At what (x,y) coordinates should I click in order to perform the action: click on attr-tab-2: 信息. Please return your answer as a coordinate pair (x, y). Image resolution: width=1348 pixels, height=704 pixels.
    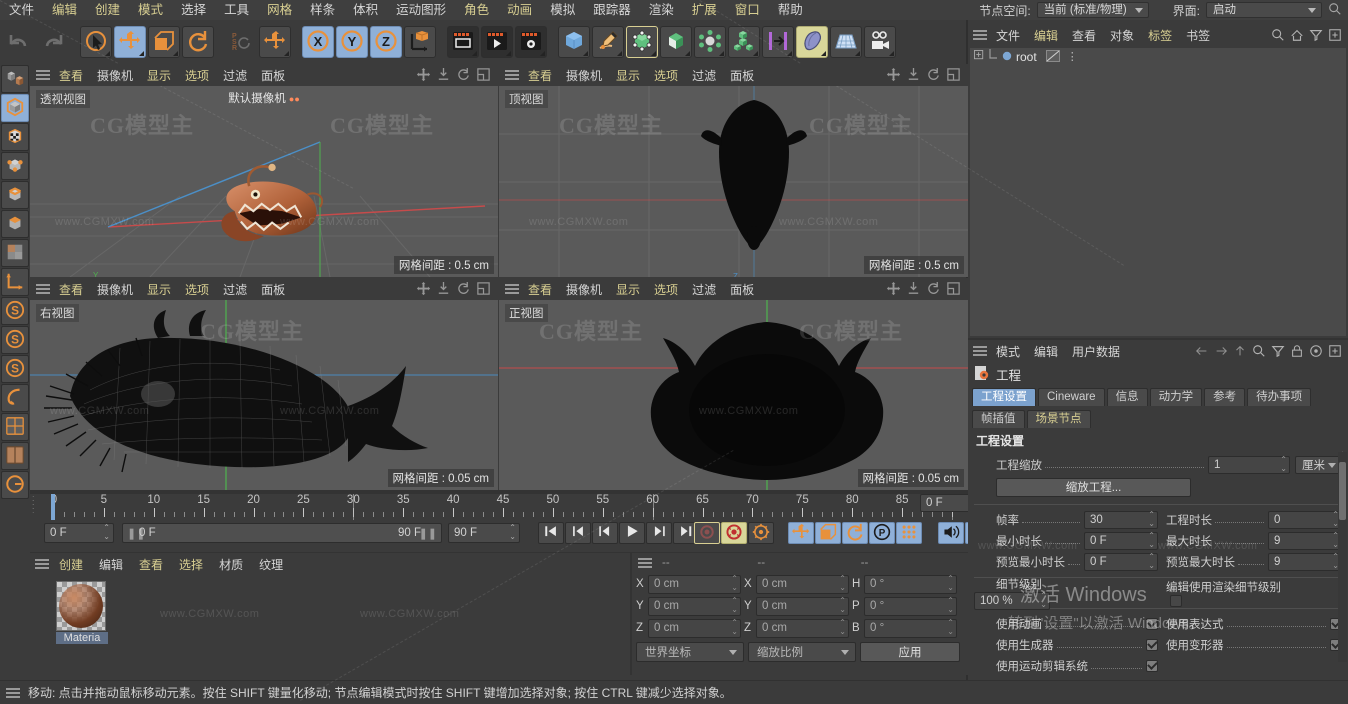
    Looking at the image, I should click on (1127, 397).